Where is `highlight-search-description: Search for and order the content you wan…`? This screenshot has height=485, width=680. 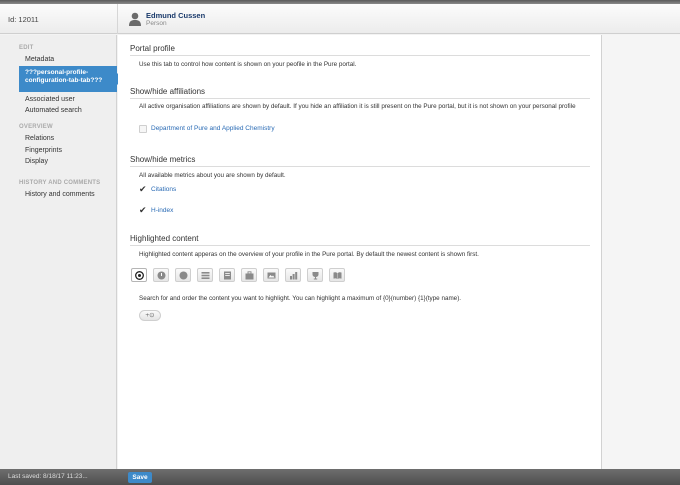 highlight-search-description: Search for and order the content you wan… is located at coordinates (300, 298).